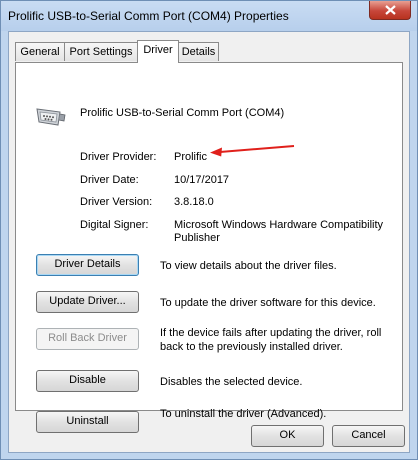 The image size is (418, 460). Describe the element at coordinates (197, 238) in the screenshot. I see `digital-signer-value-line2: Publisher` at that location.